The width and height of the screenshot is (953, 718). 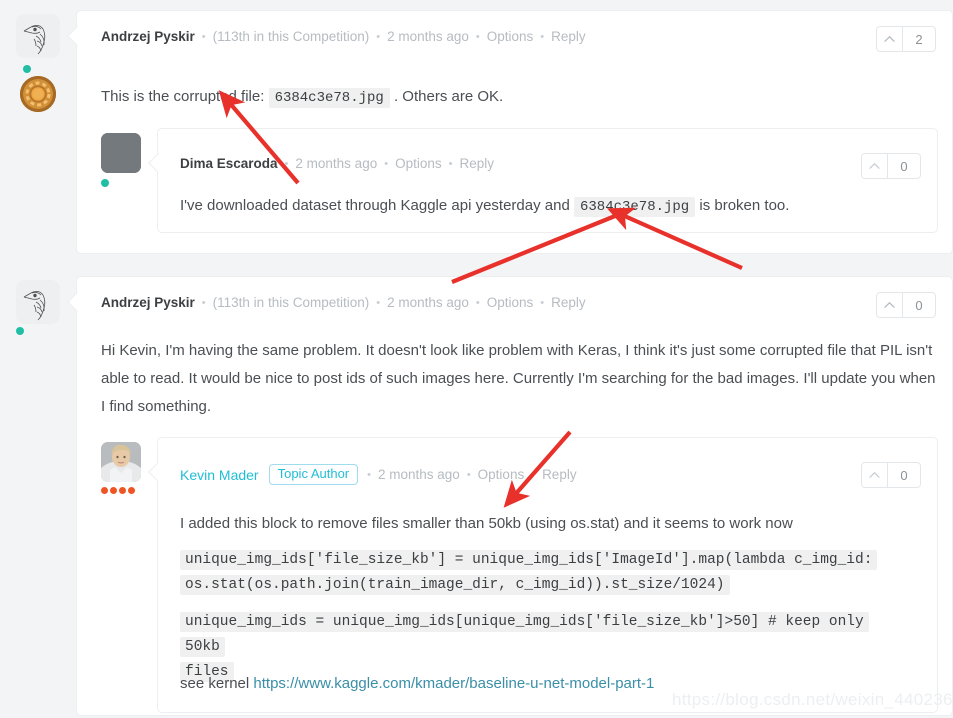 I want to click on card-gap, so click(x=514, y=261).